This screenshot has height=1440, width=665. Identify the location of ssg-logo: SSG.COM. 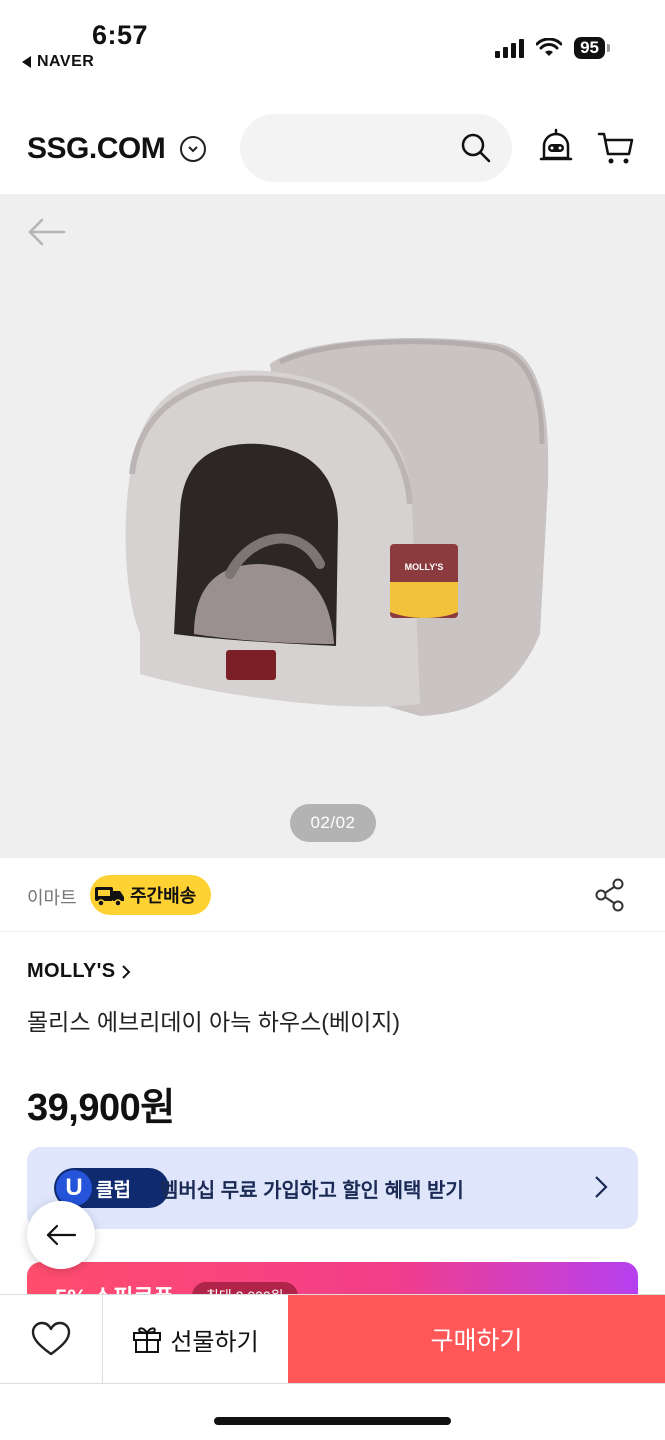
(96, 149).